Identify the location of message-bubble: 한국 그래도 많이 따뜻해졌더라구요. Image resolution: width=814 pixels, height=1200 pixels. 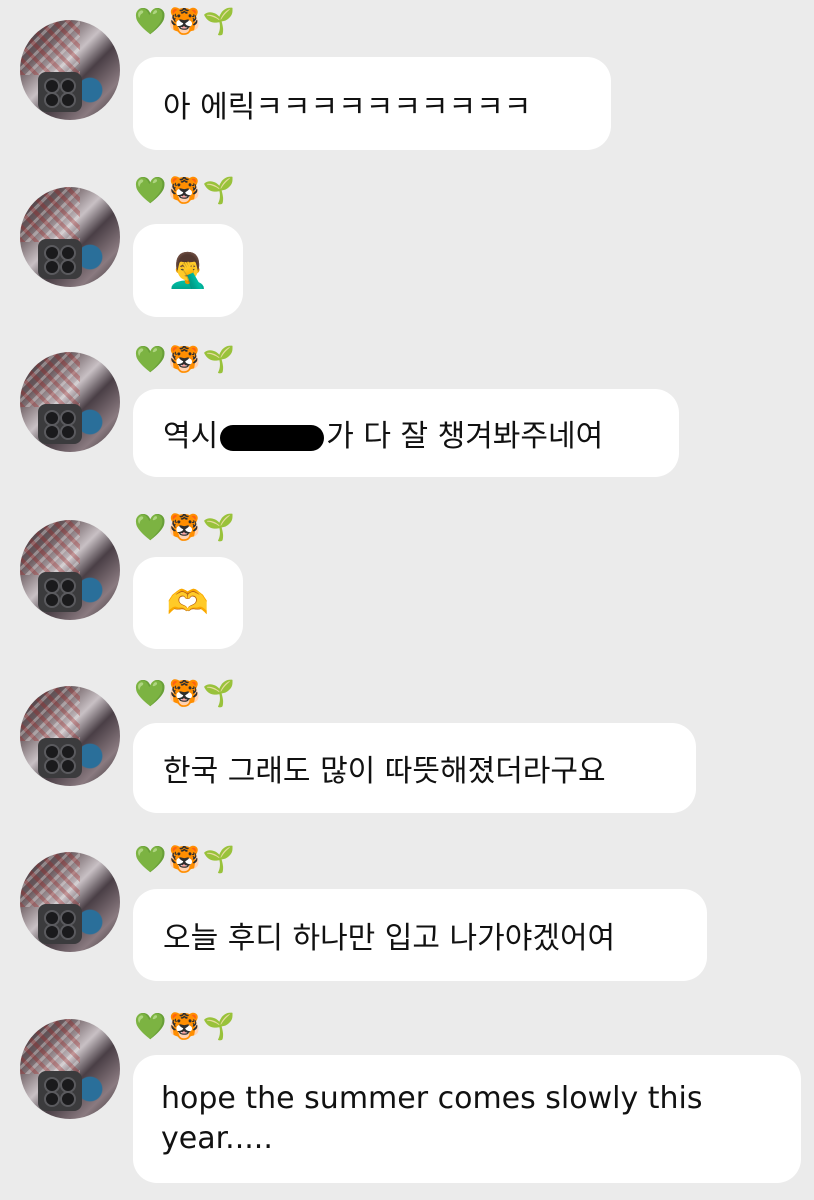
(414, 768).